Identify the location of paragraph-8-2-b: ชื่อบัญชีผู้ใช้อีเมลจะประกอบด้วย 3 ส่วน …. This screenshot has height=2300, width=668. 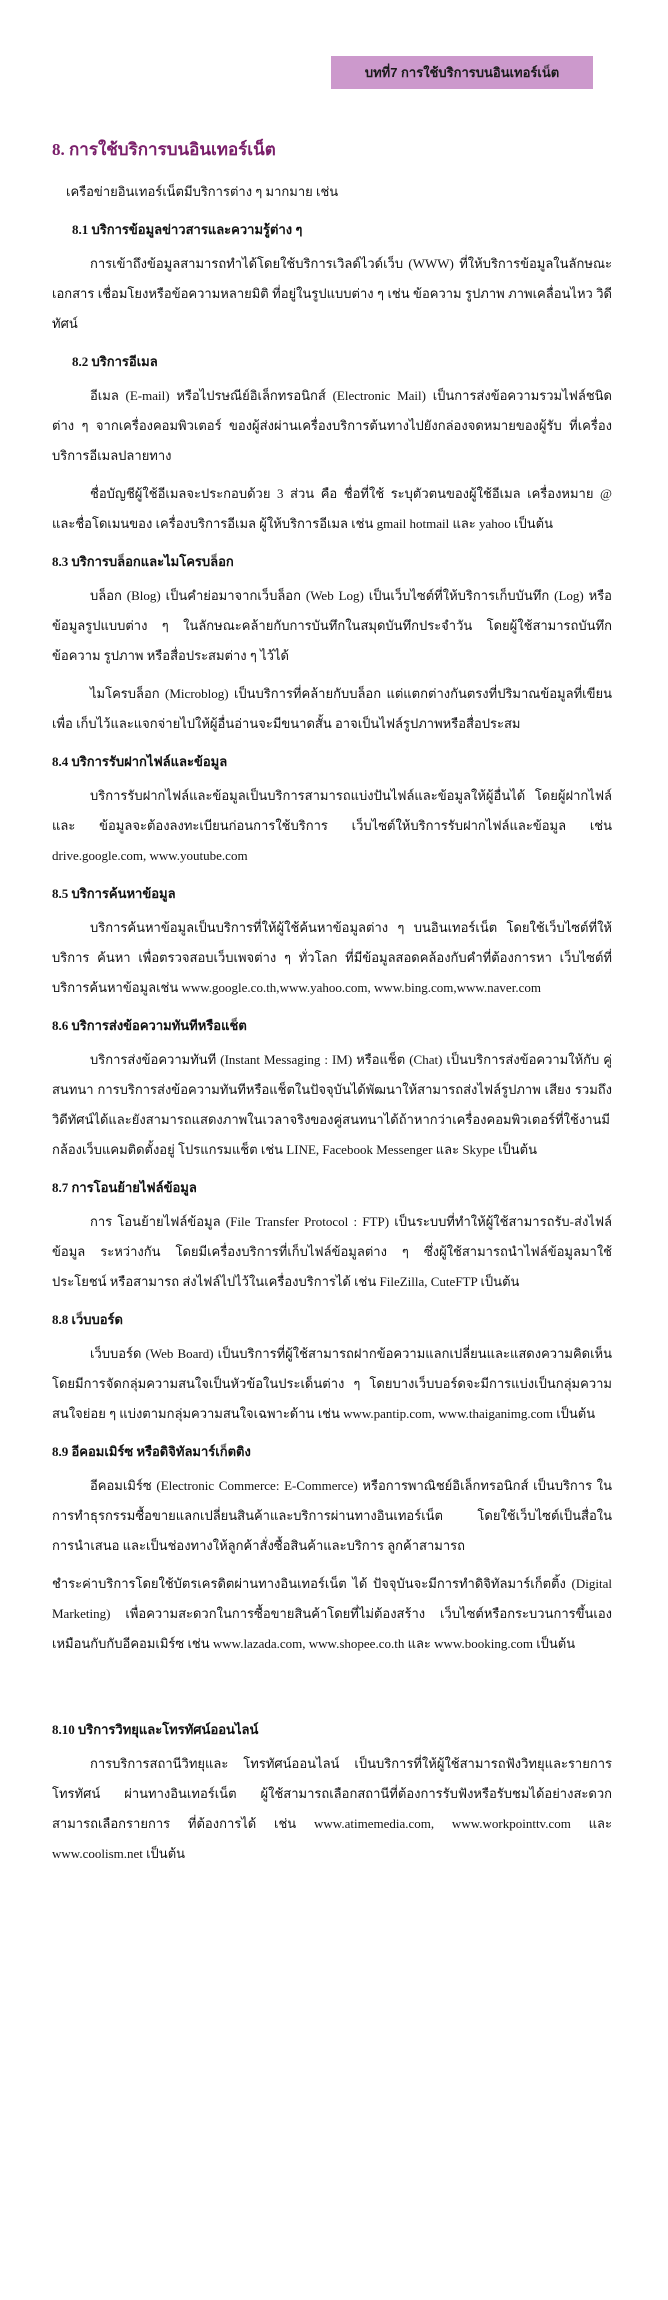
(332, 508).